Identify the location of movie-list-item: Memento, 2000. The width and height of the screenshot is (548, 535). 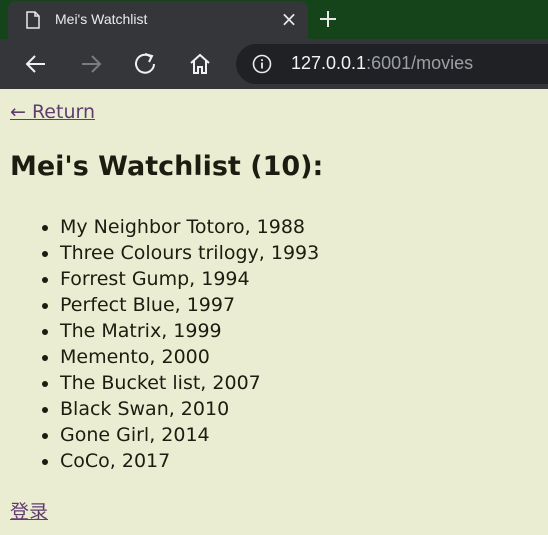
(189, 357).